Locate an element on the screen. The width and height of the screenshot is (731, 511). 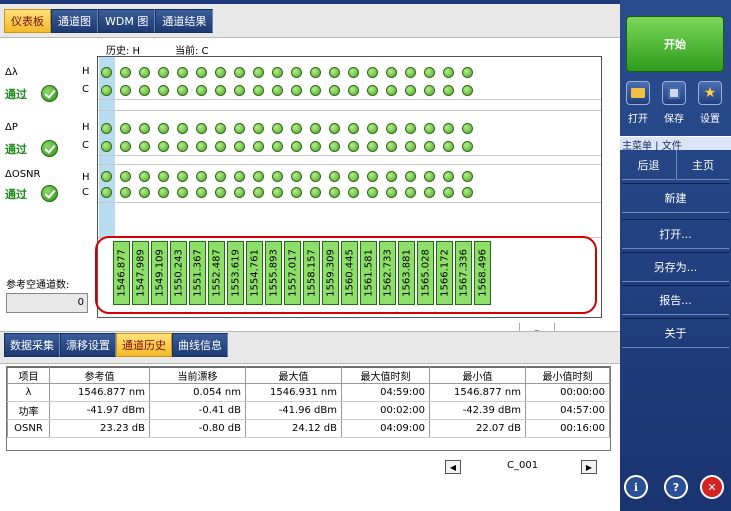
next-channel-button: ▶ is located at coordinates (589, 467).